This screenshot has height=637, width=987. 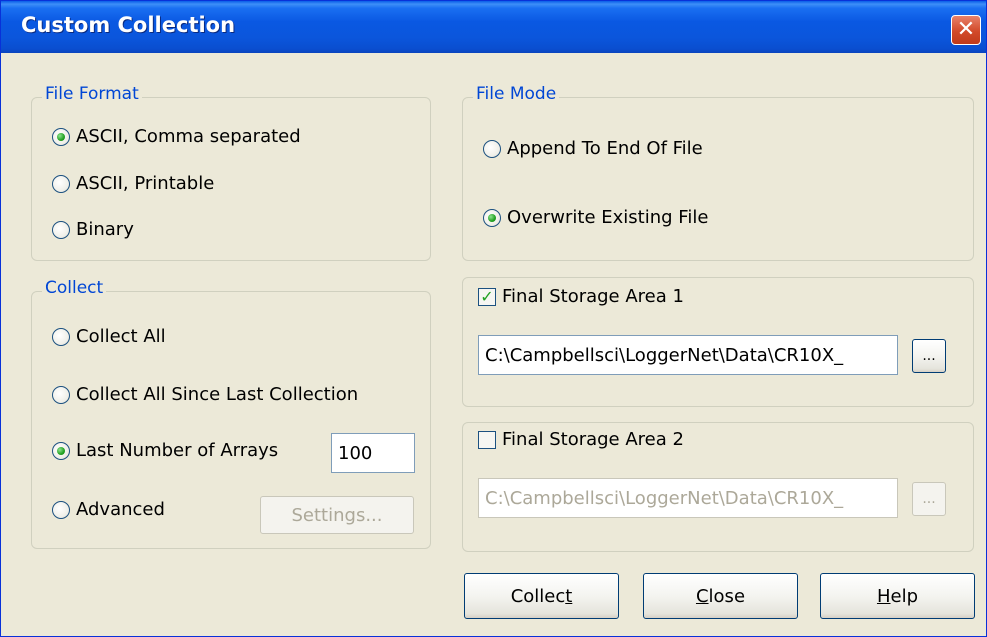 I want to click on radio-collect-all: Collect All, so click(x=109, y=336).